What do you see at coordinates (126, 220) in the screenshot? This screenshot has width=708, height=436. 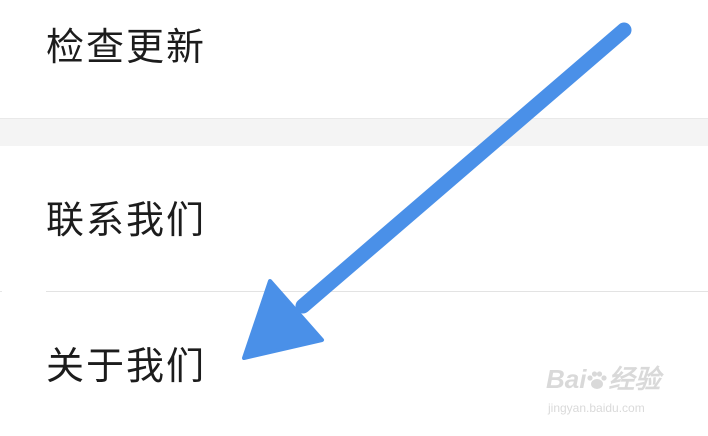 I see `menu-item-label: 联系我们` at bounding box center [126, 220].